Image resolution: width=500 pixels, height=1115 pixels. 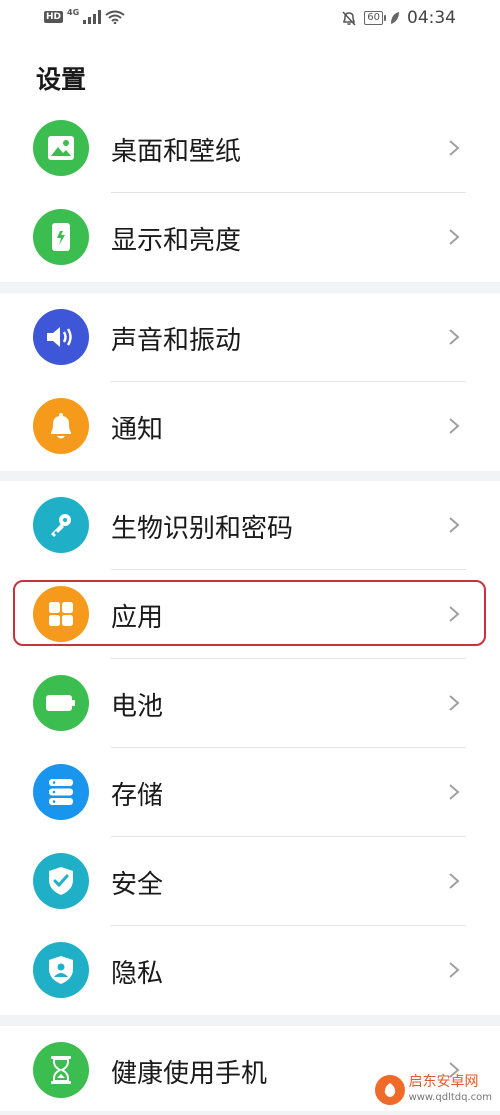 What do you see at coordinates (431, 18) in the screenshot?
I see `clock: 04:34` at bounding box center [431, 18].